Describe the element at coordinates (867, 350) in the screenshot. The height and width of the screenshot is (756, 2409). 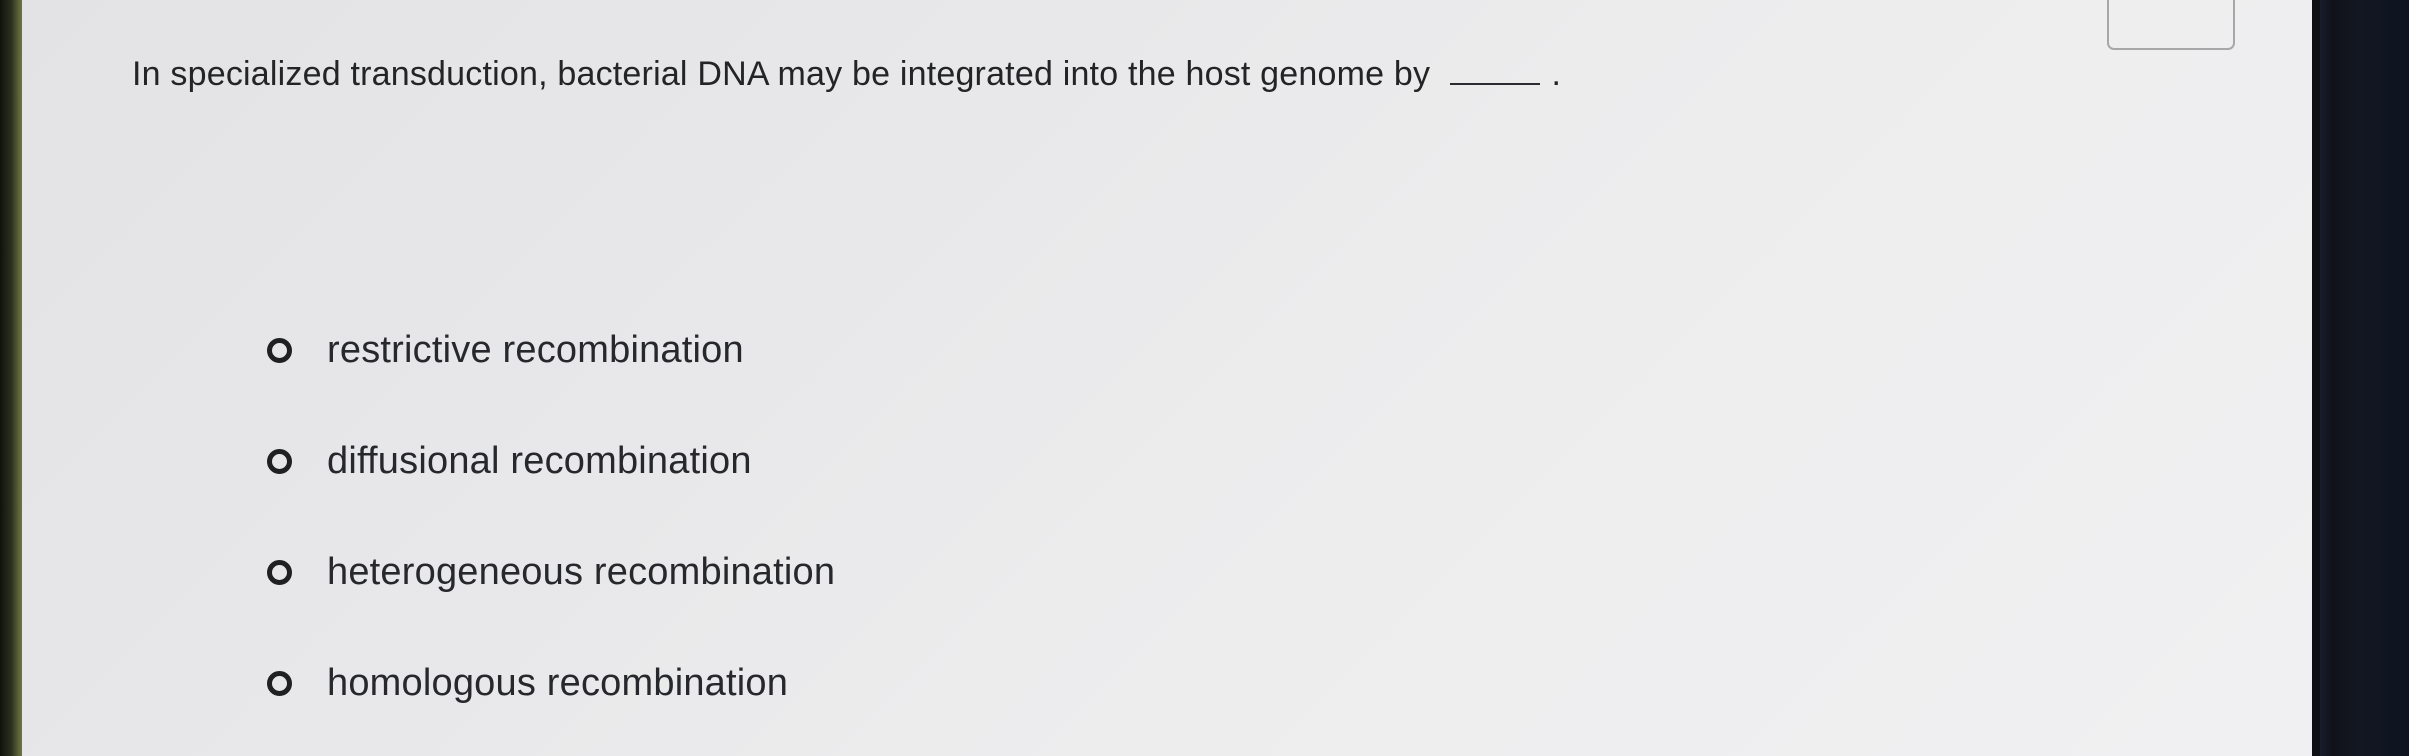
I see `answer-option-restrictive: restrictive recombination` at that location.